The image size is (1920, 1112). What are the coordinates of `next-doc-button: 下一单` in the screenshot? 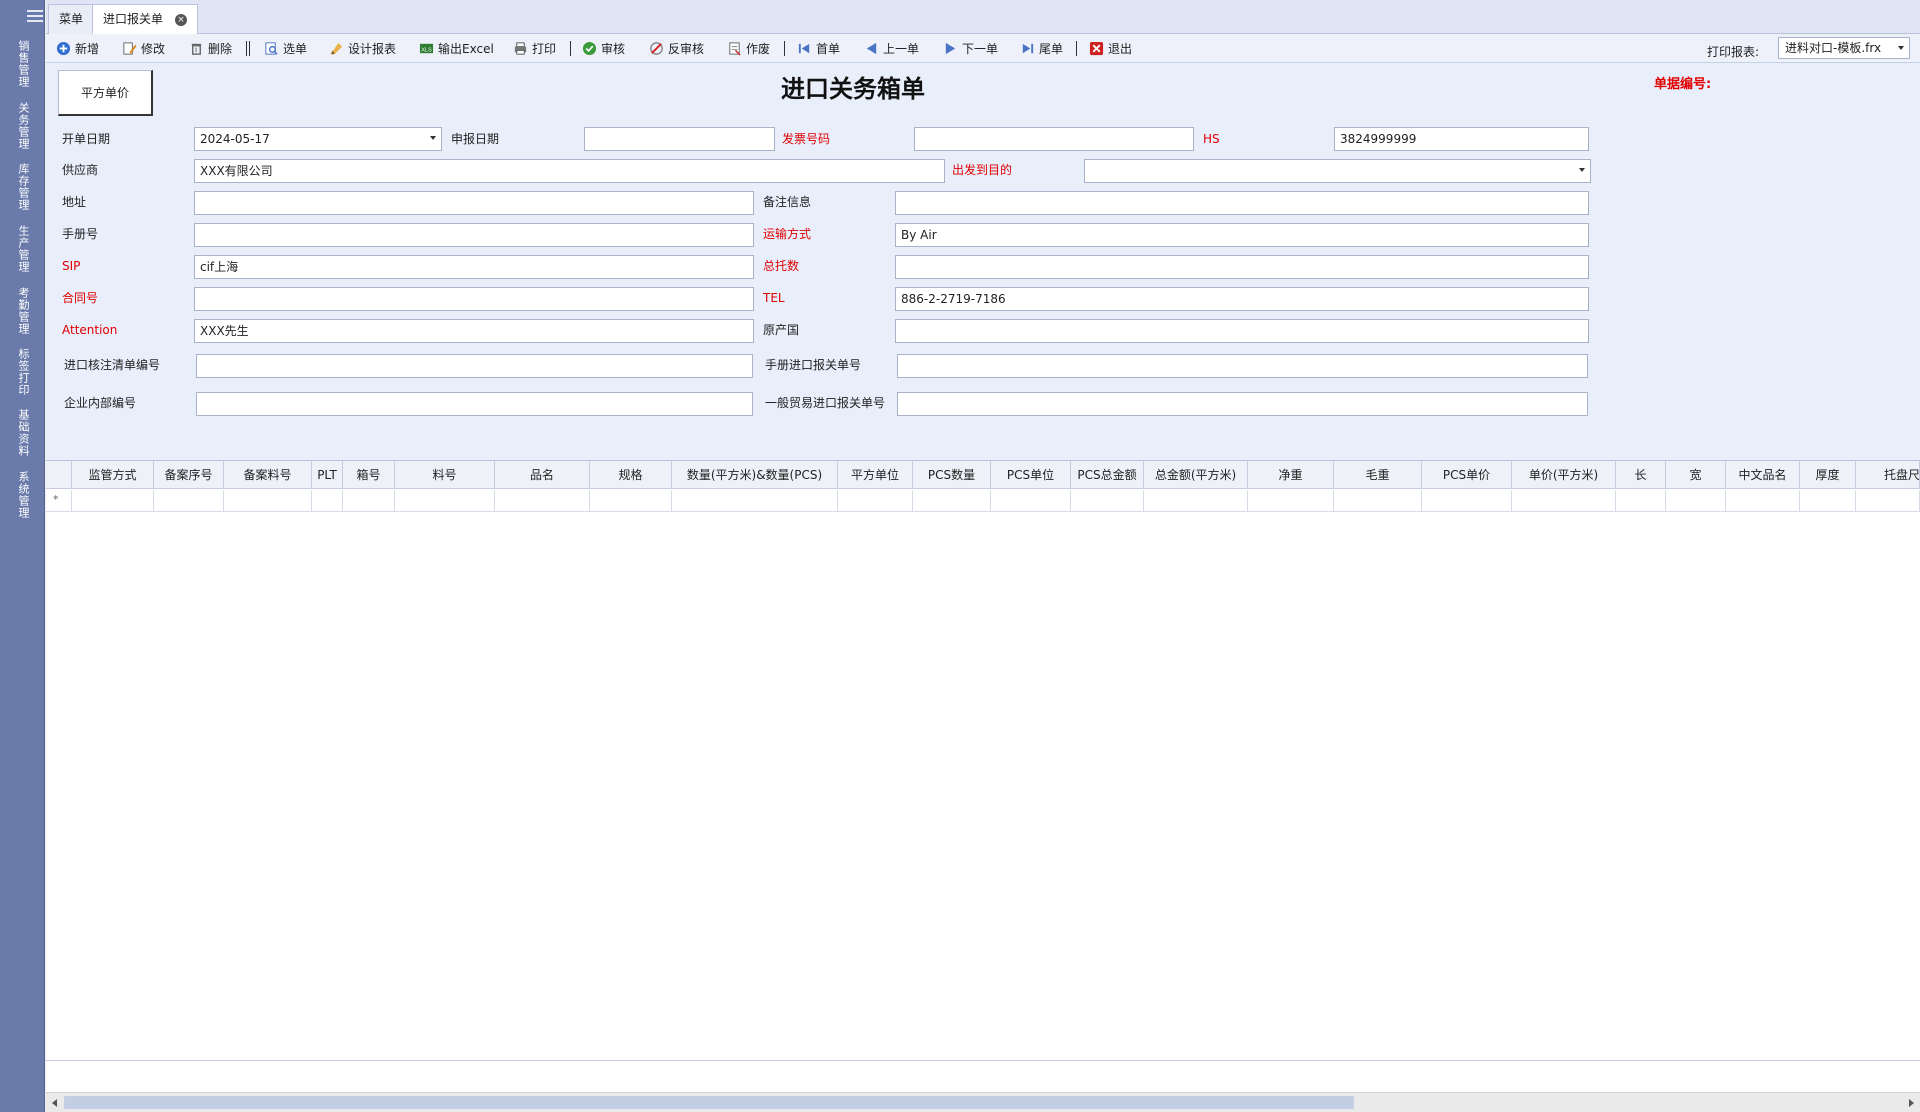 It's located at (970, 49).